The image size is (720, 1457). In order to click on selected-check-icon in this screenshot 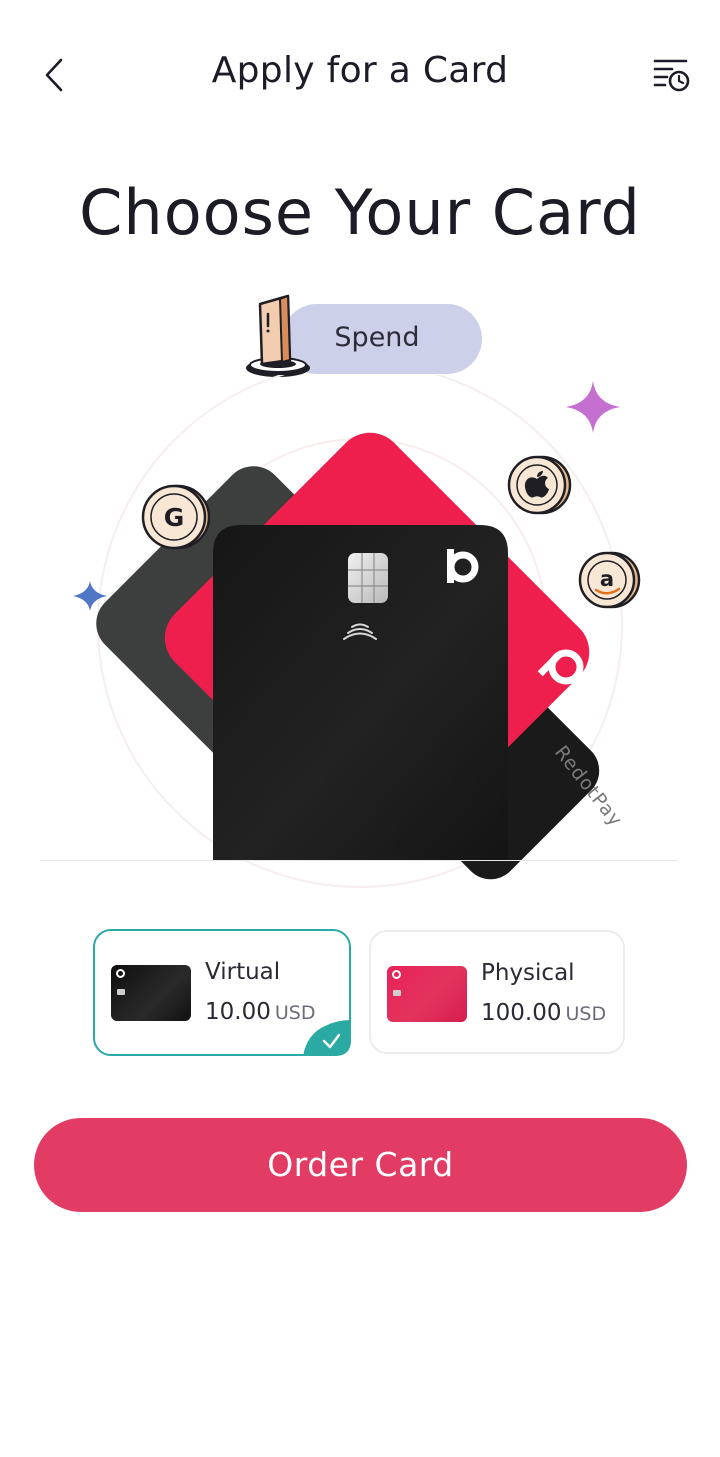, I will do `click(327, 1038)`.